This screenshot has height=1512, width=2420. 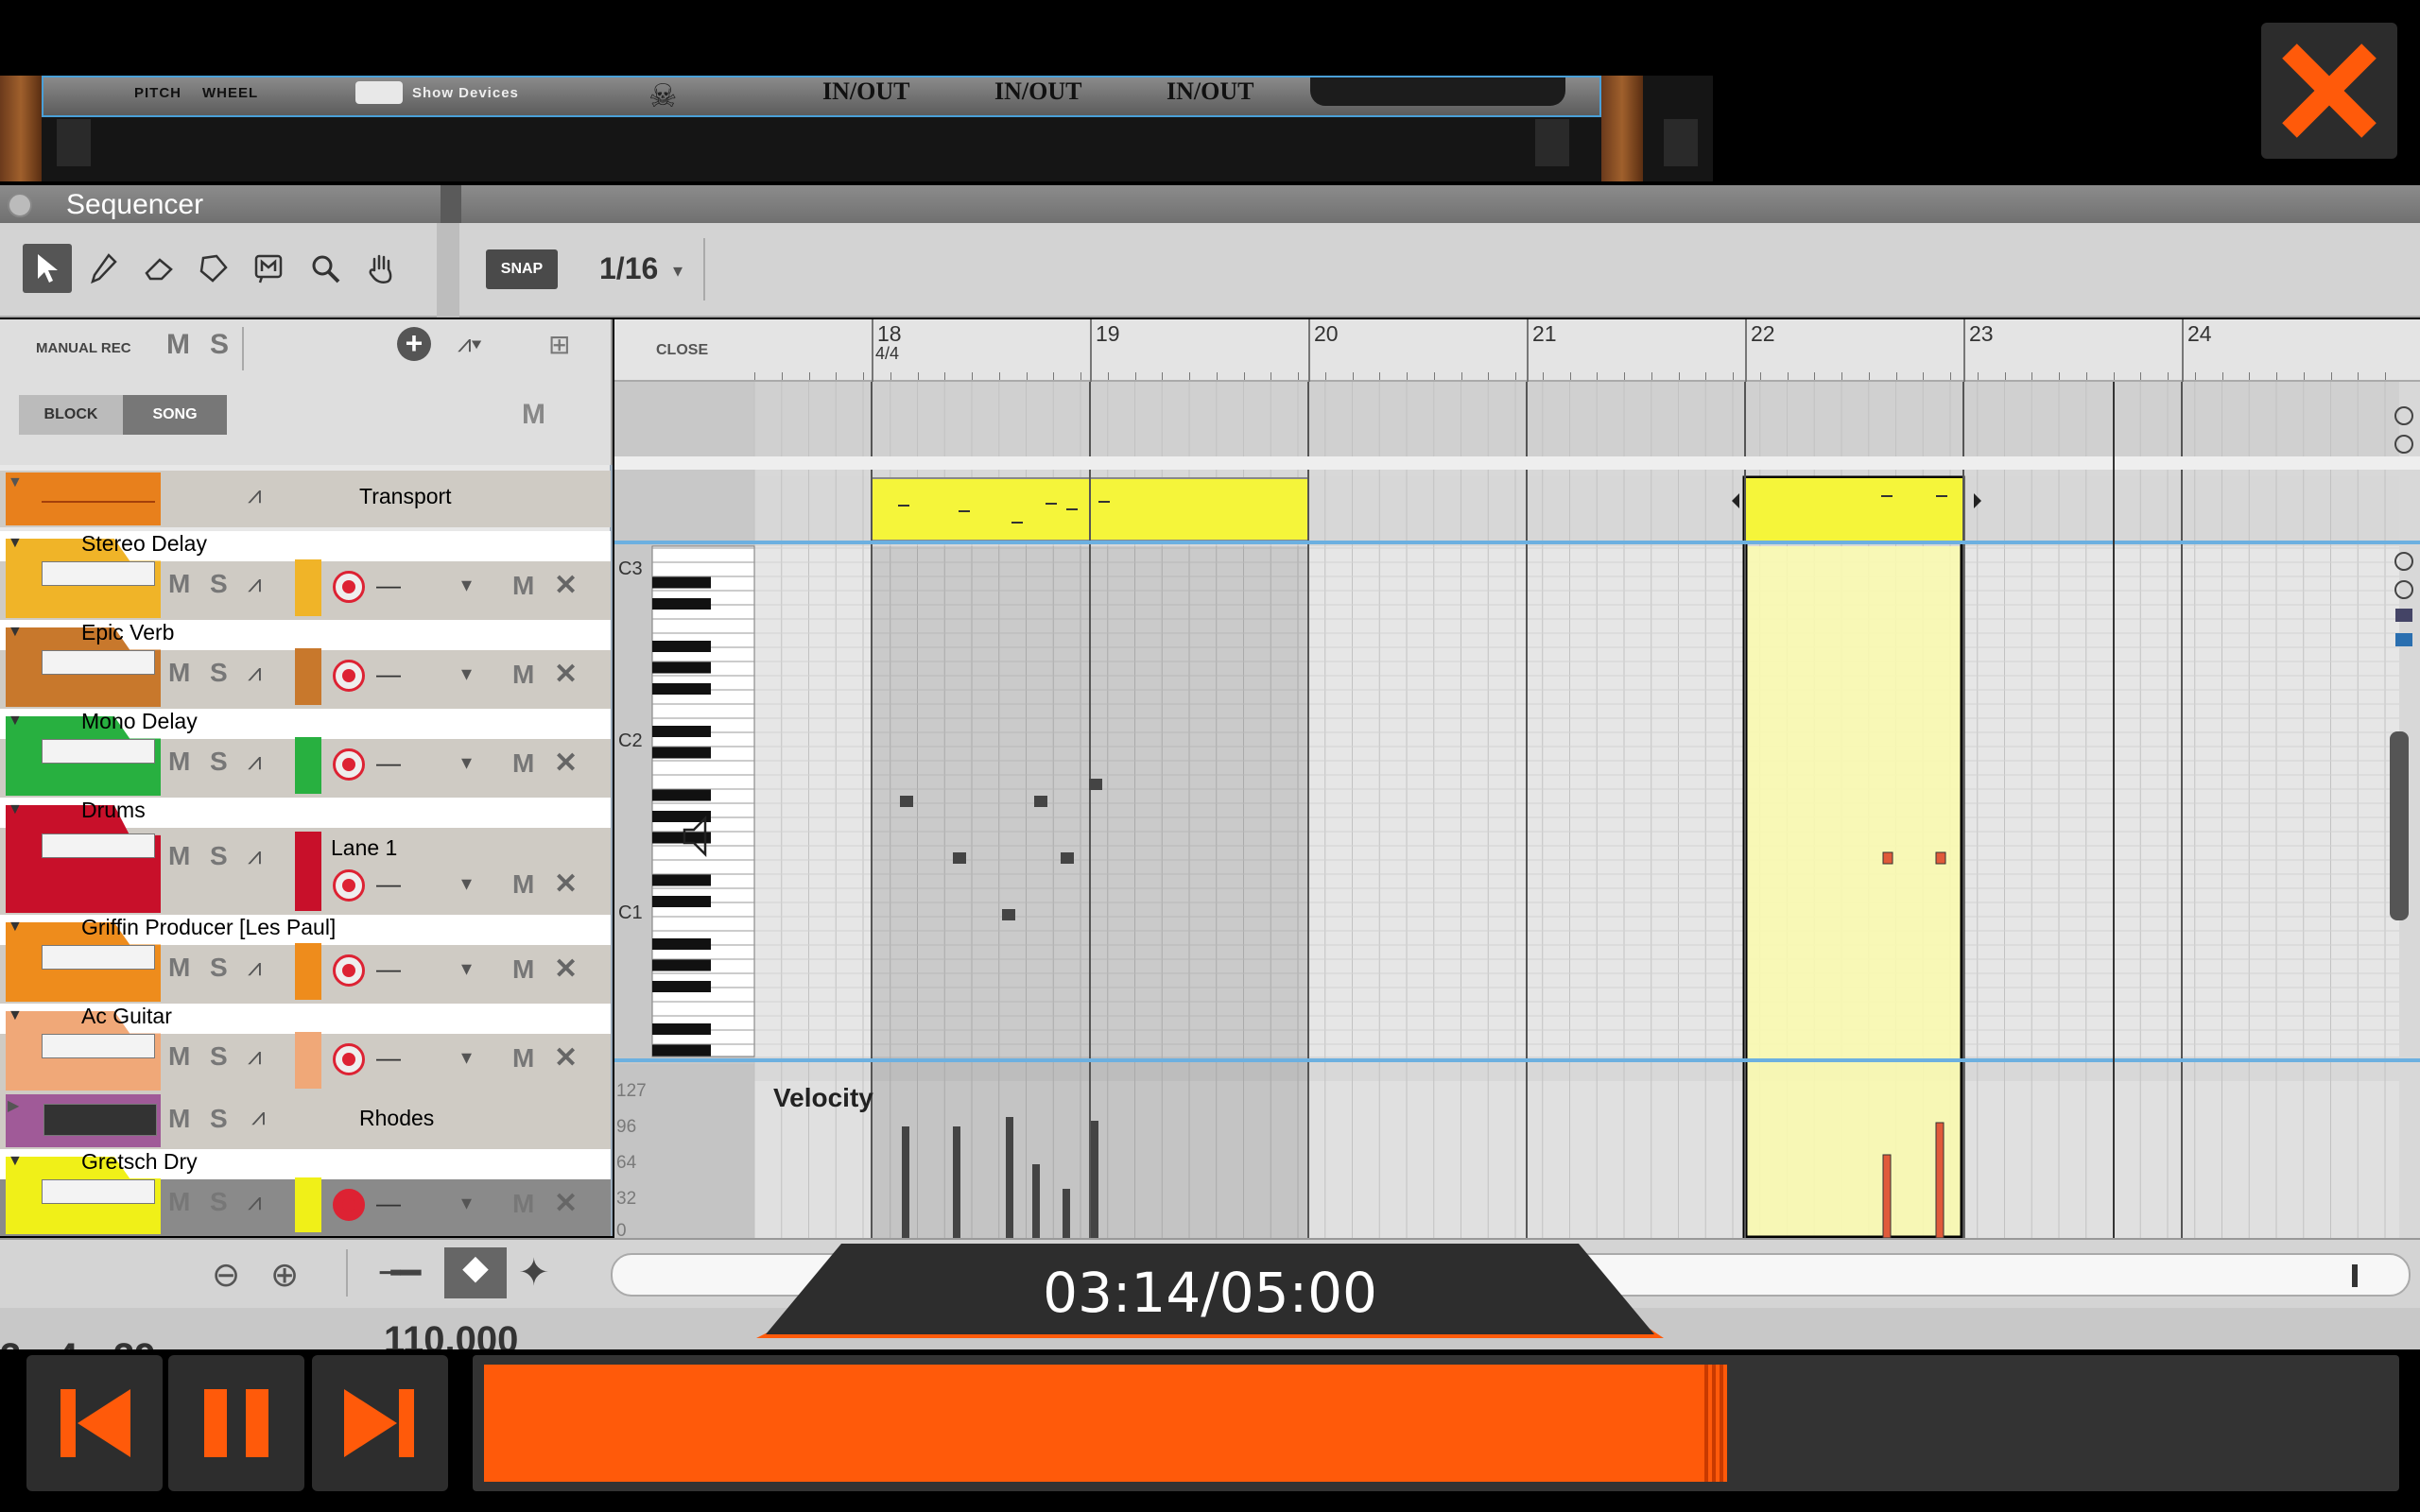 I want to click on razor-tool-button, so click(x=213, y=268).